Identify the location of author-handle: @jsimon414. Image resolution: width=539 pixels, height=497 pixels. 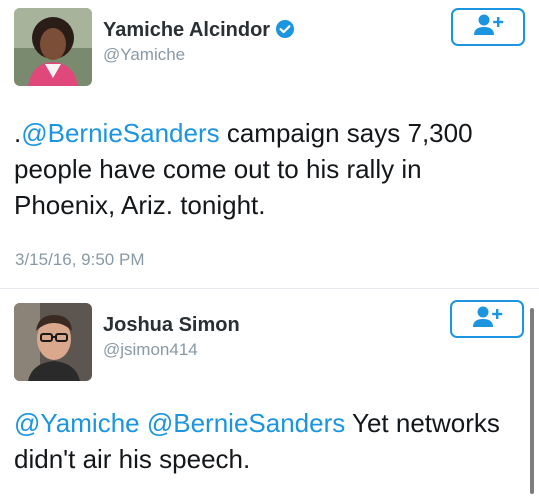
(150, 350).